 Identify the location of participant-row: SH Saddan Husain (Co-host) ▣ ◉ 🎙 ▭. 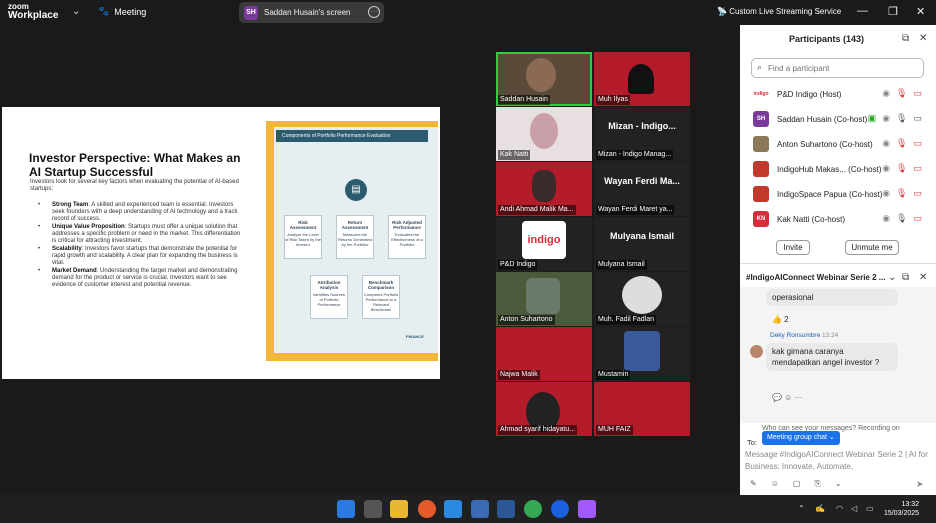
(838, 119).